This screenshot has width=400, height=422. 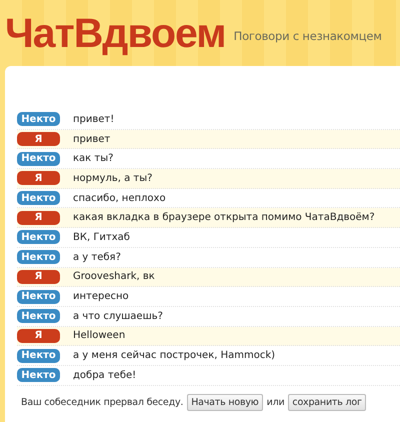 What do you see at coordinates (93, 119) in the screenshot?
I see `message-text: привет!` at bounding box center [93, 119].